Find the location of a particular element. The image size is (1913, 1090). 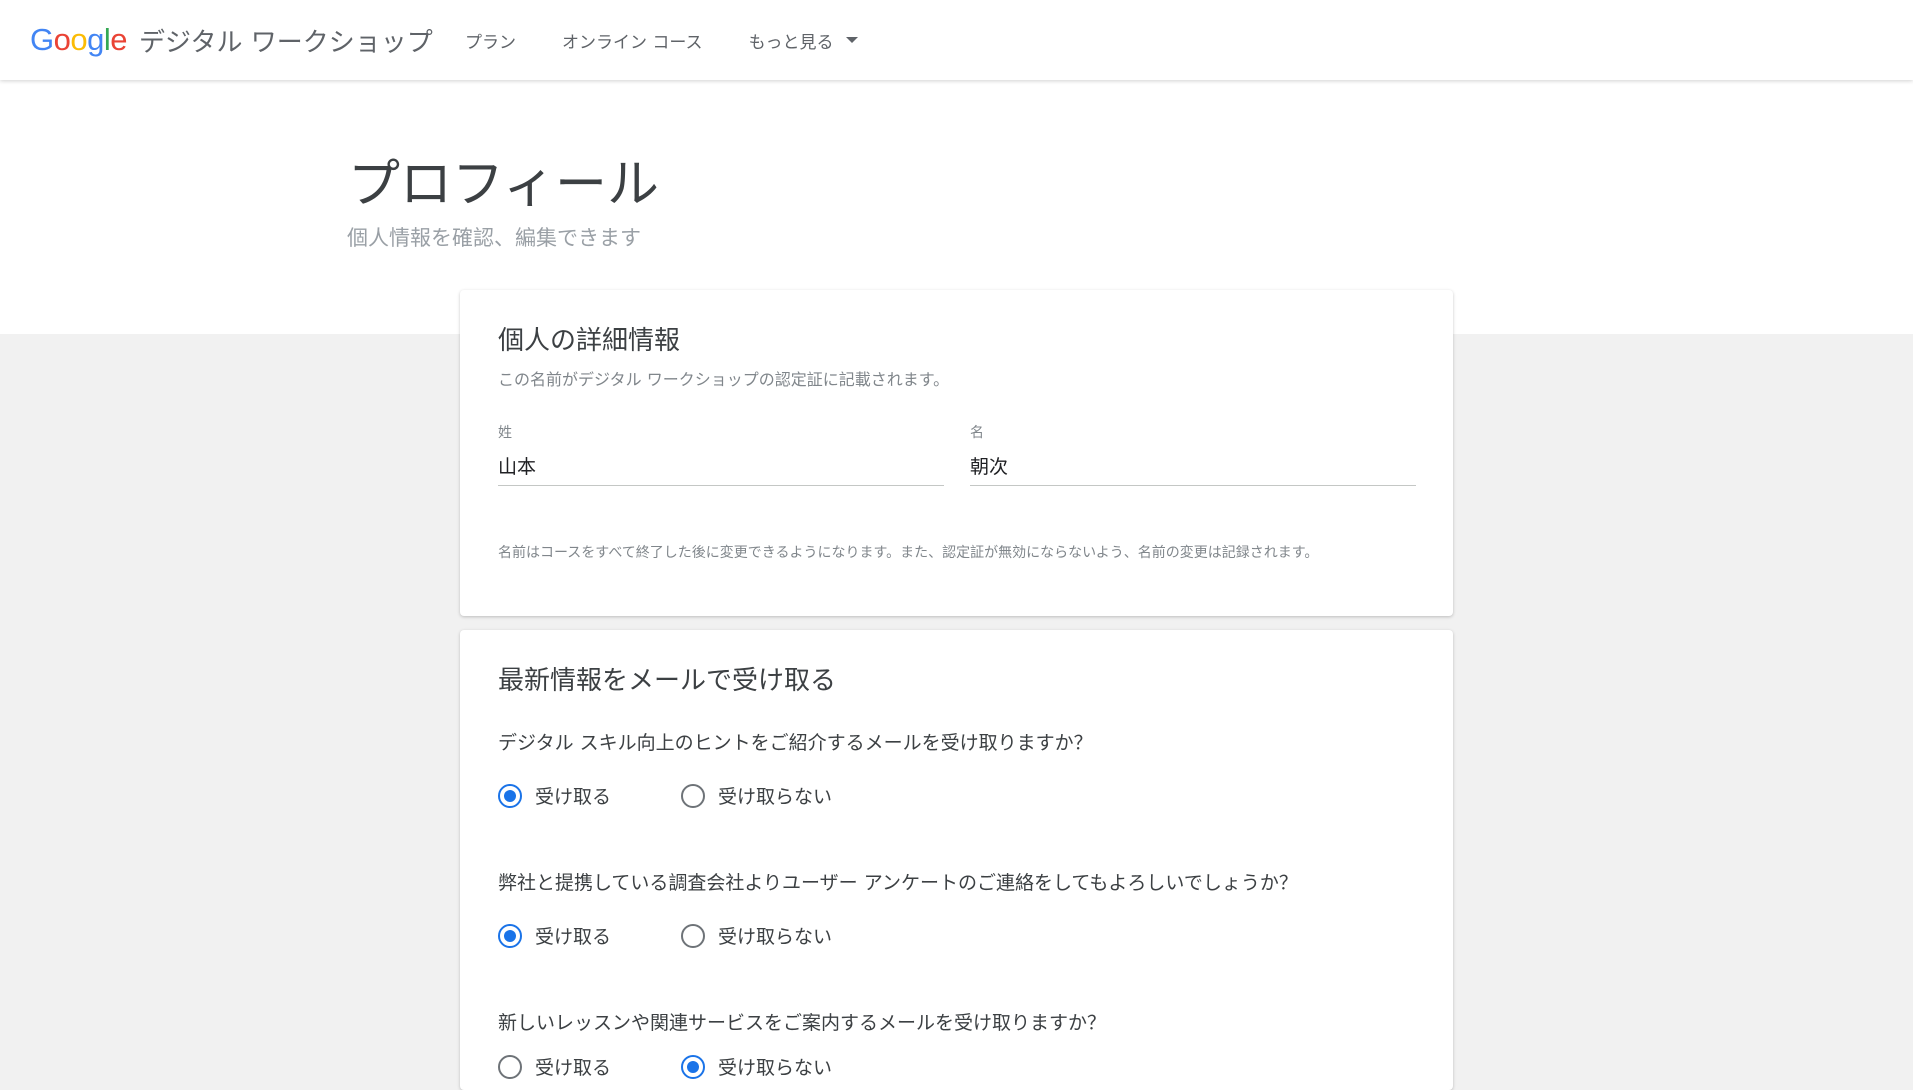

radio-group-tips-email: 受け取る 受け取らない is located at coordinates (700, 795).